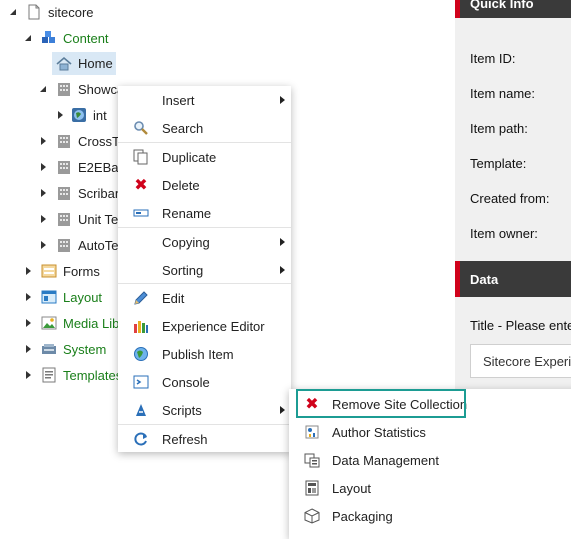 This screenshot has height=539, width=571. I want to click on title-field-value: Sitecore Experie, so click(527, 361).